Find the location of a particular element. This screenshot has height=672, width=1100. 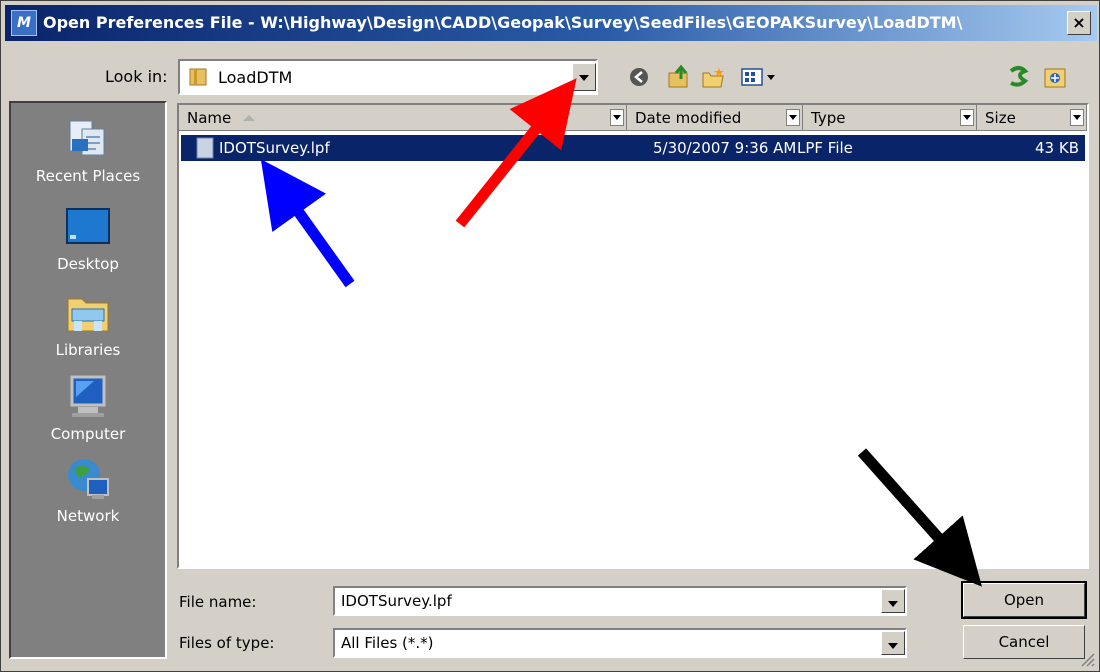

desktop-icon is located at coordinates (88, 226).